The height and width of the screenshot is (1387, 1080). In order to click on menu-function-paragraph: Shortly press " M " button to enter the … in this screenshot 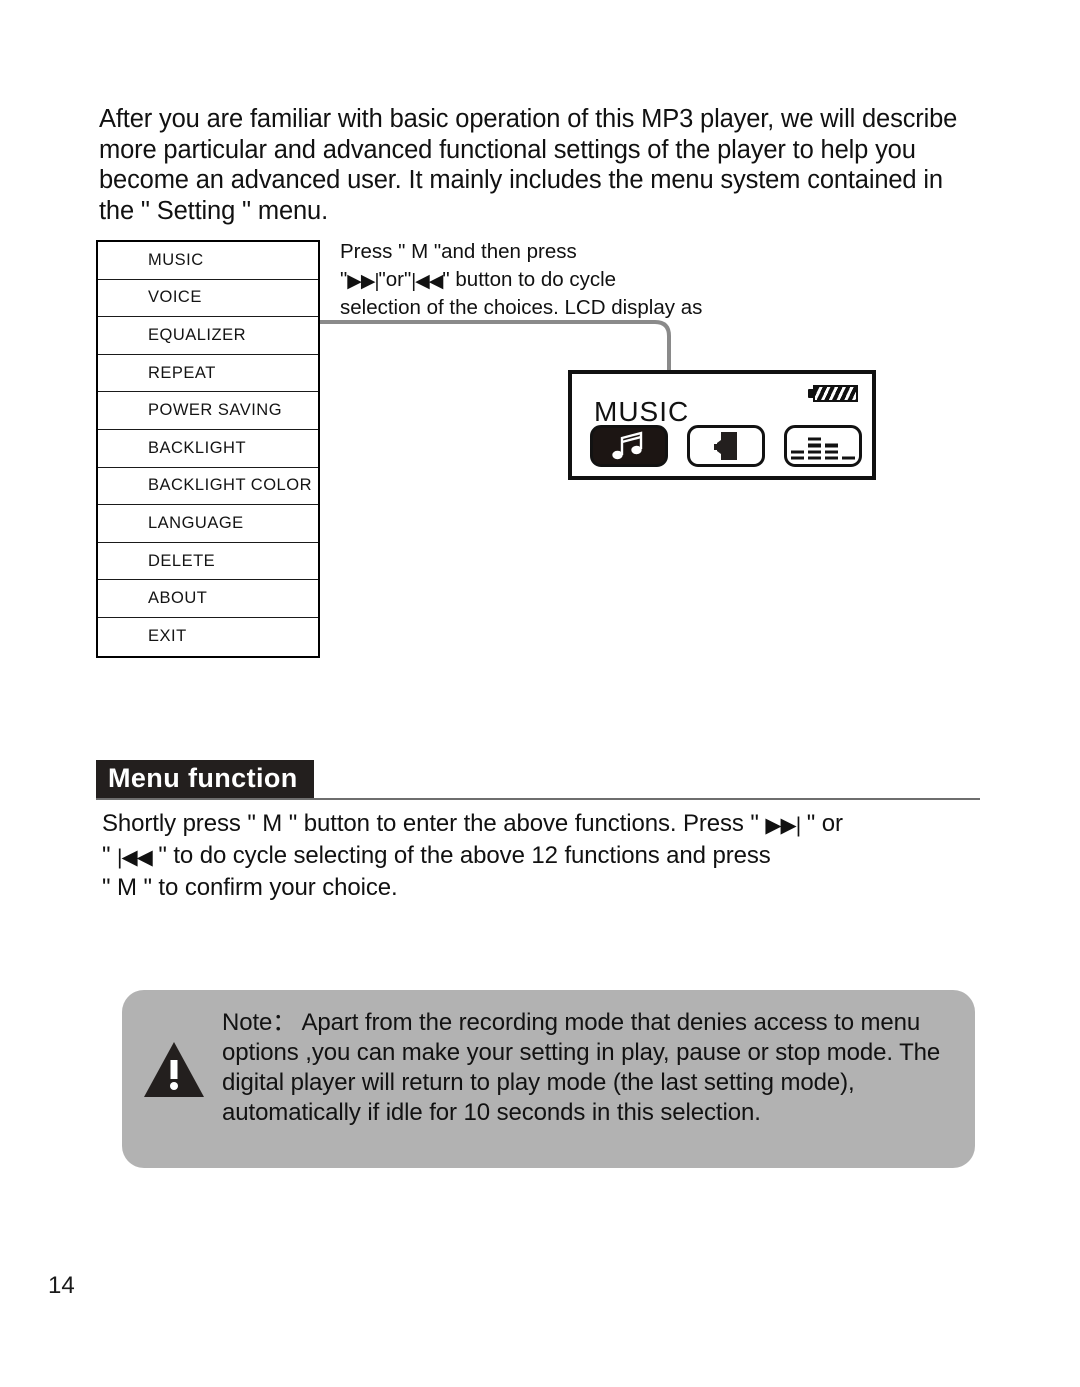, I will do `click(547, 855)`.